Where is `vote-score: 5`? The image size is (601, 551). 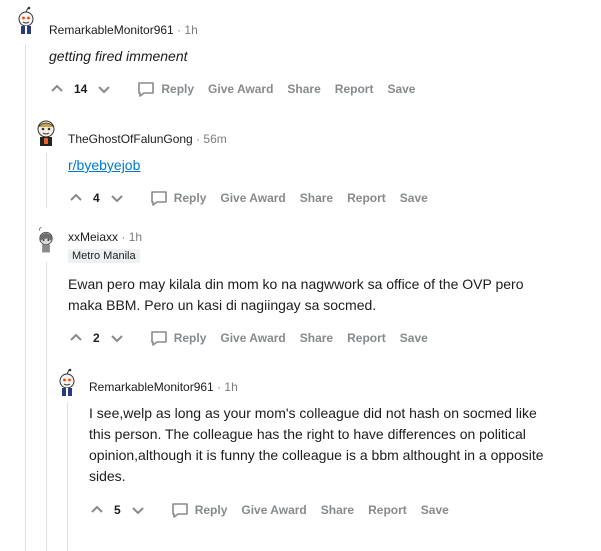
vote-score: 5 is located at coordinates (117, 510).